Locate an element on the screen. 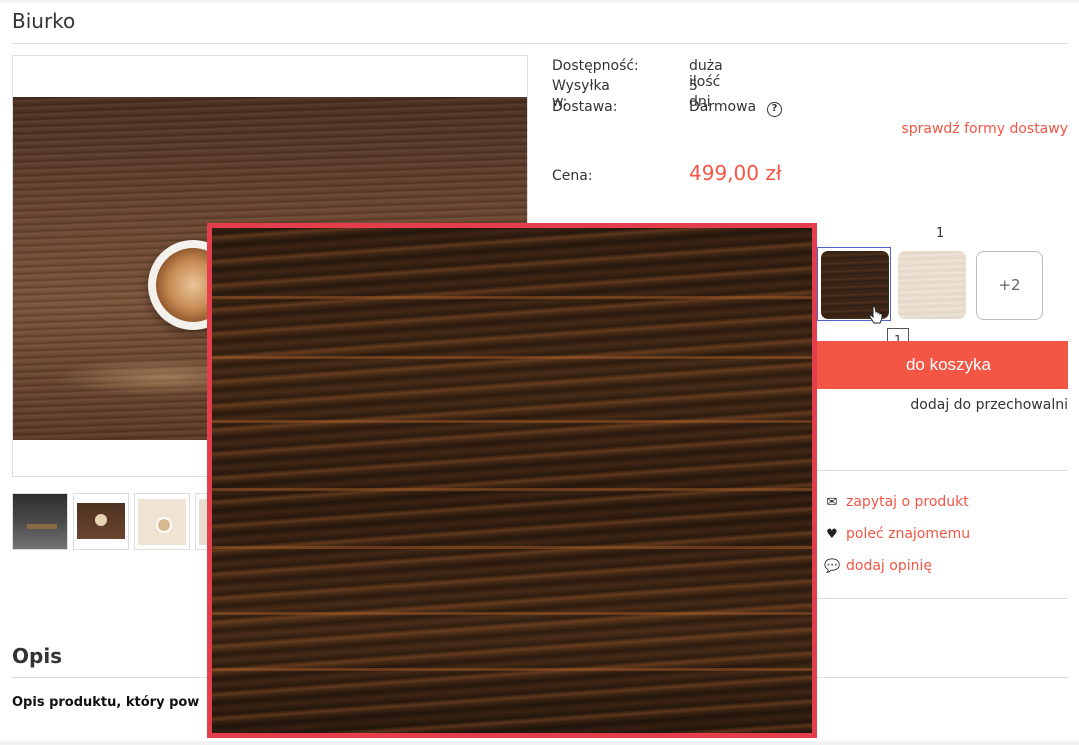 This screenshot has width=1079, height=745. price-value: 499,00 zł is located at coordinates (735, 173).